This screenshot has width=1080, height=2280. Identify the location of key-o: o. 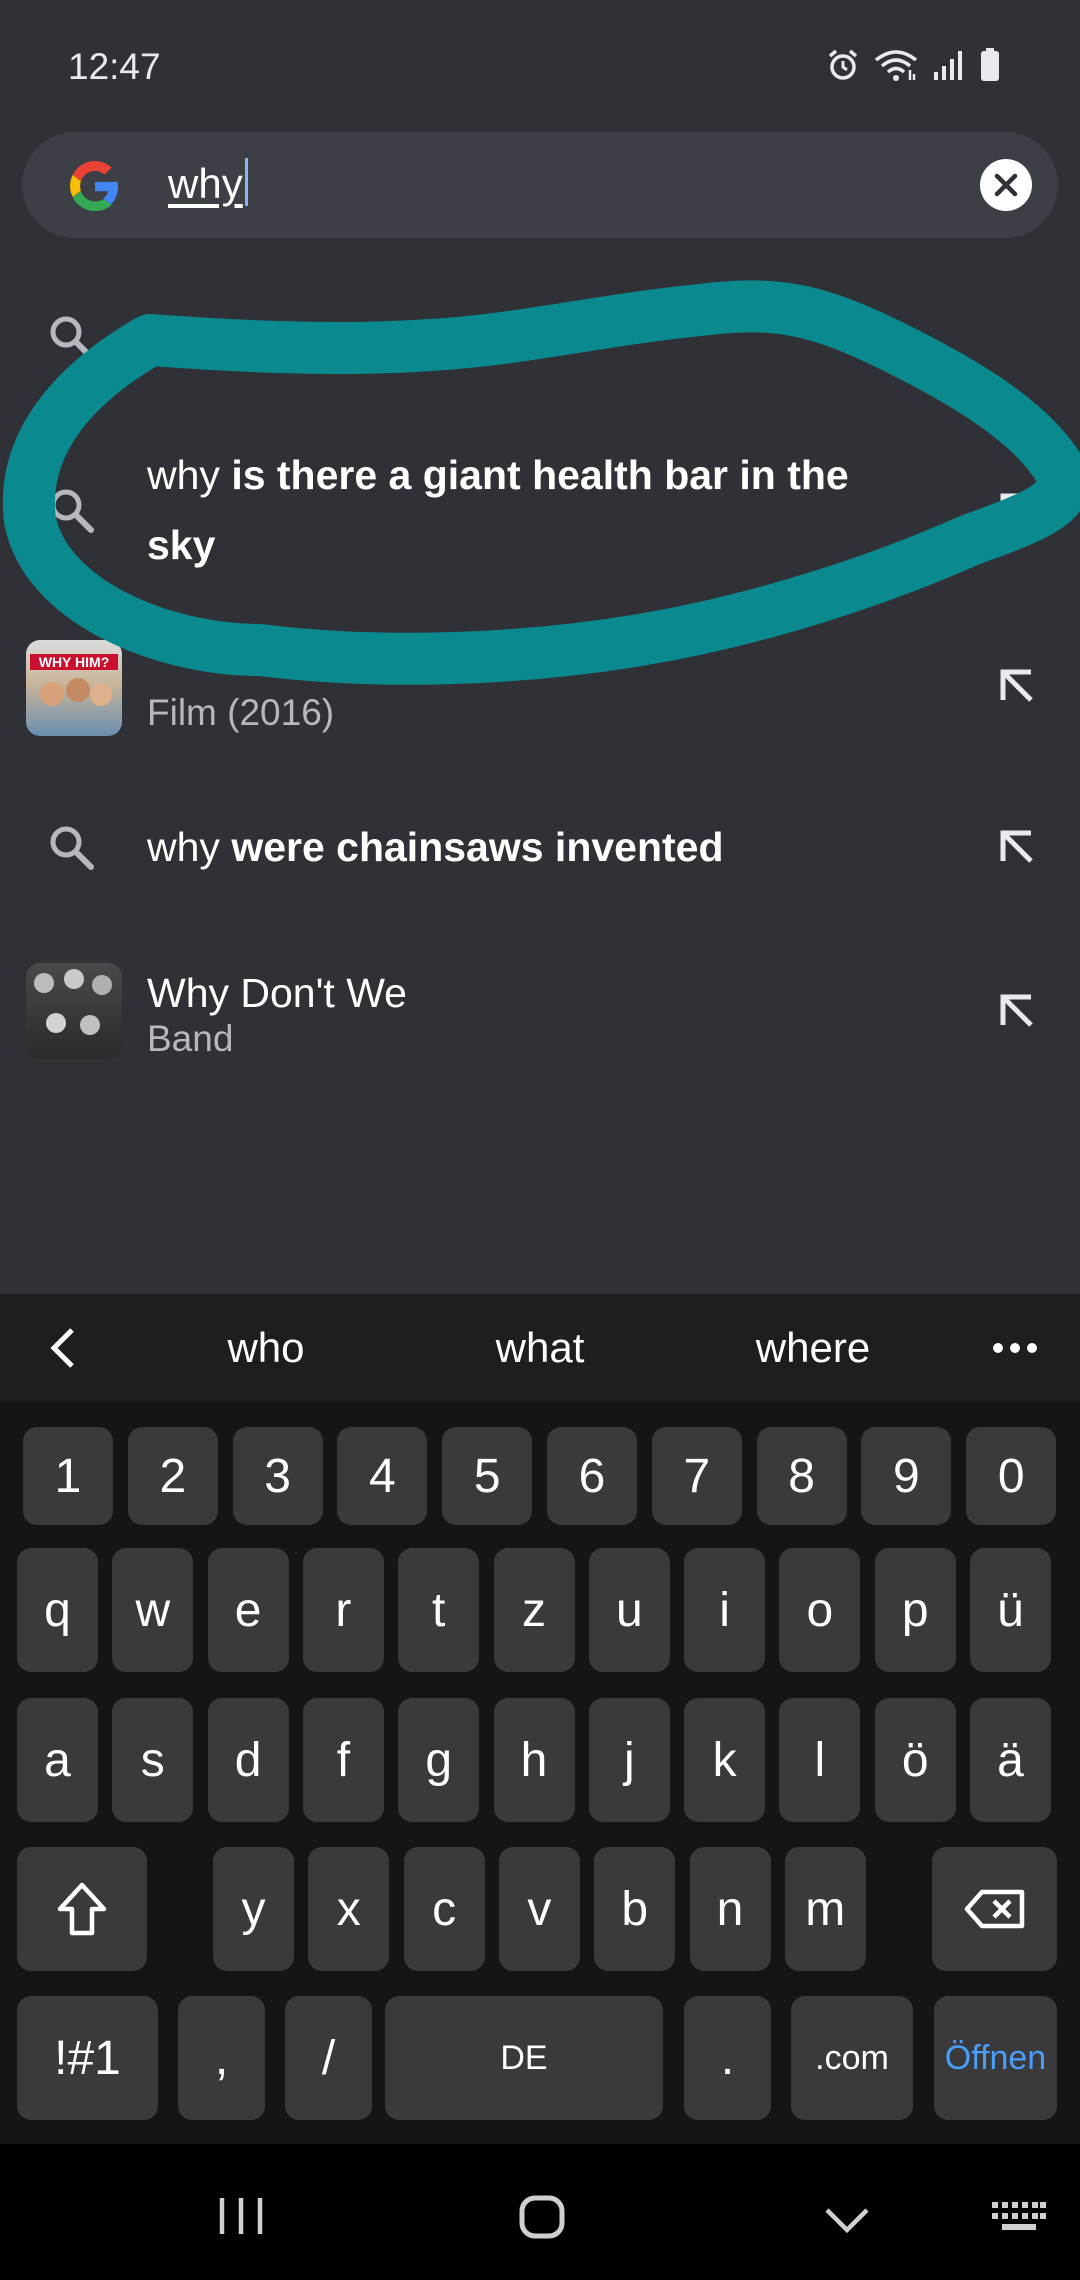
(820, 1610).